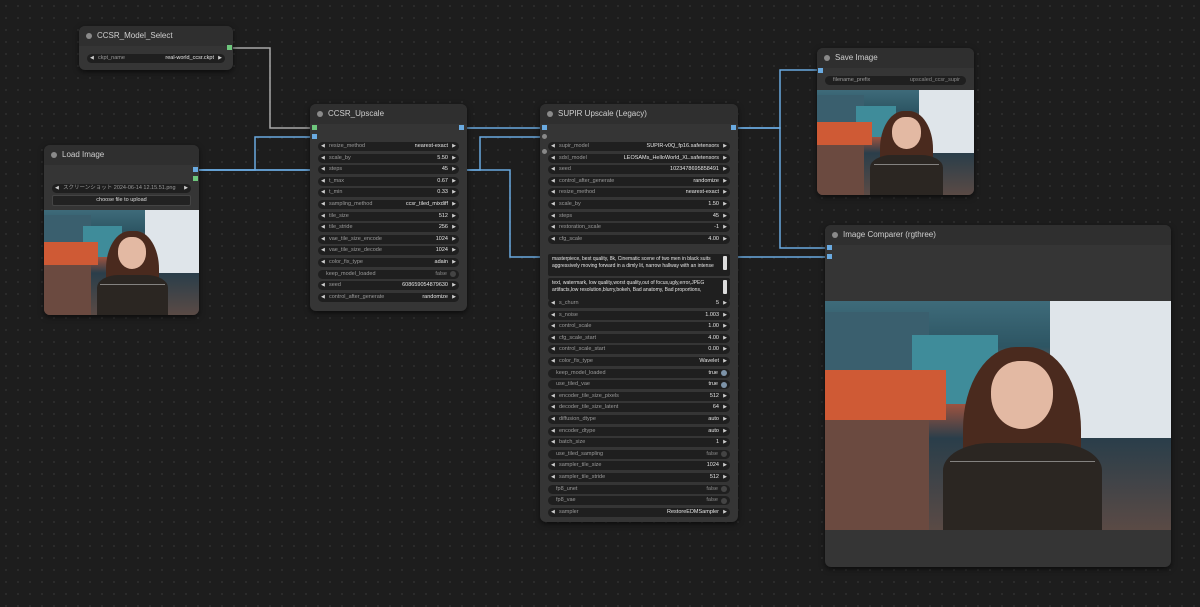  What do you see at coordinates (388, 204) in the screenshot?
I see `widget-sampling-method: ◀ sampling_method ccsr_tiled_mixdiff ▶` at bounding box center [388, 204].